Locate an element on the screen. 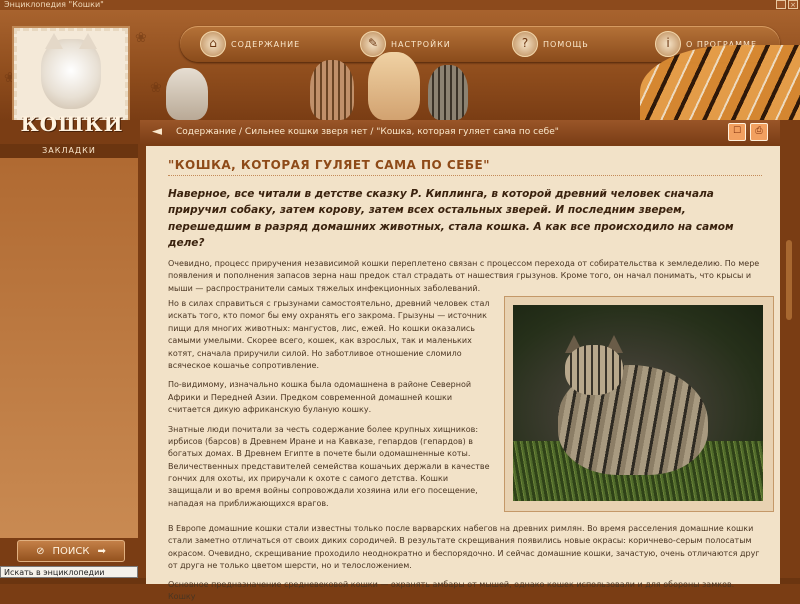 Image resolution: width=800 pixels, height=604 pixels. info-icon: i is located at coordinates (668, 44).